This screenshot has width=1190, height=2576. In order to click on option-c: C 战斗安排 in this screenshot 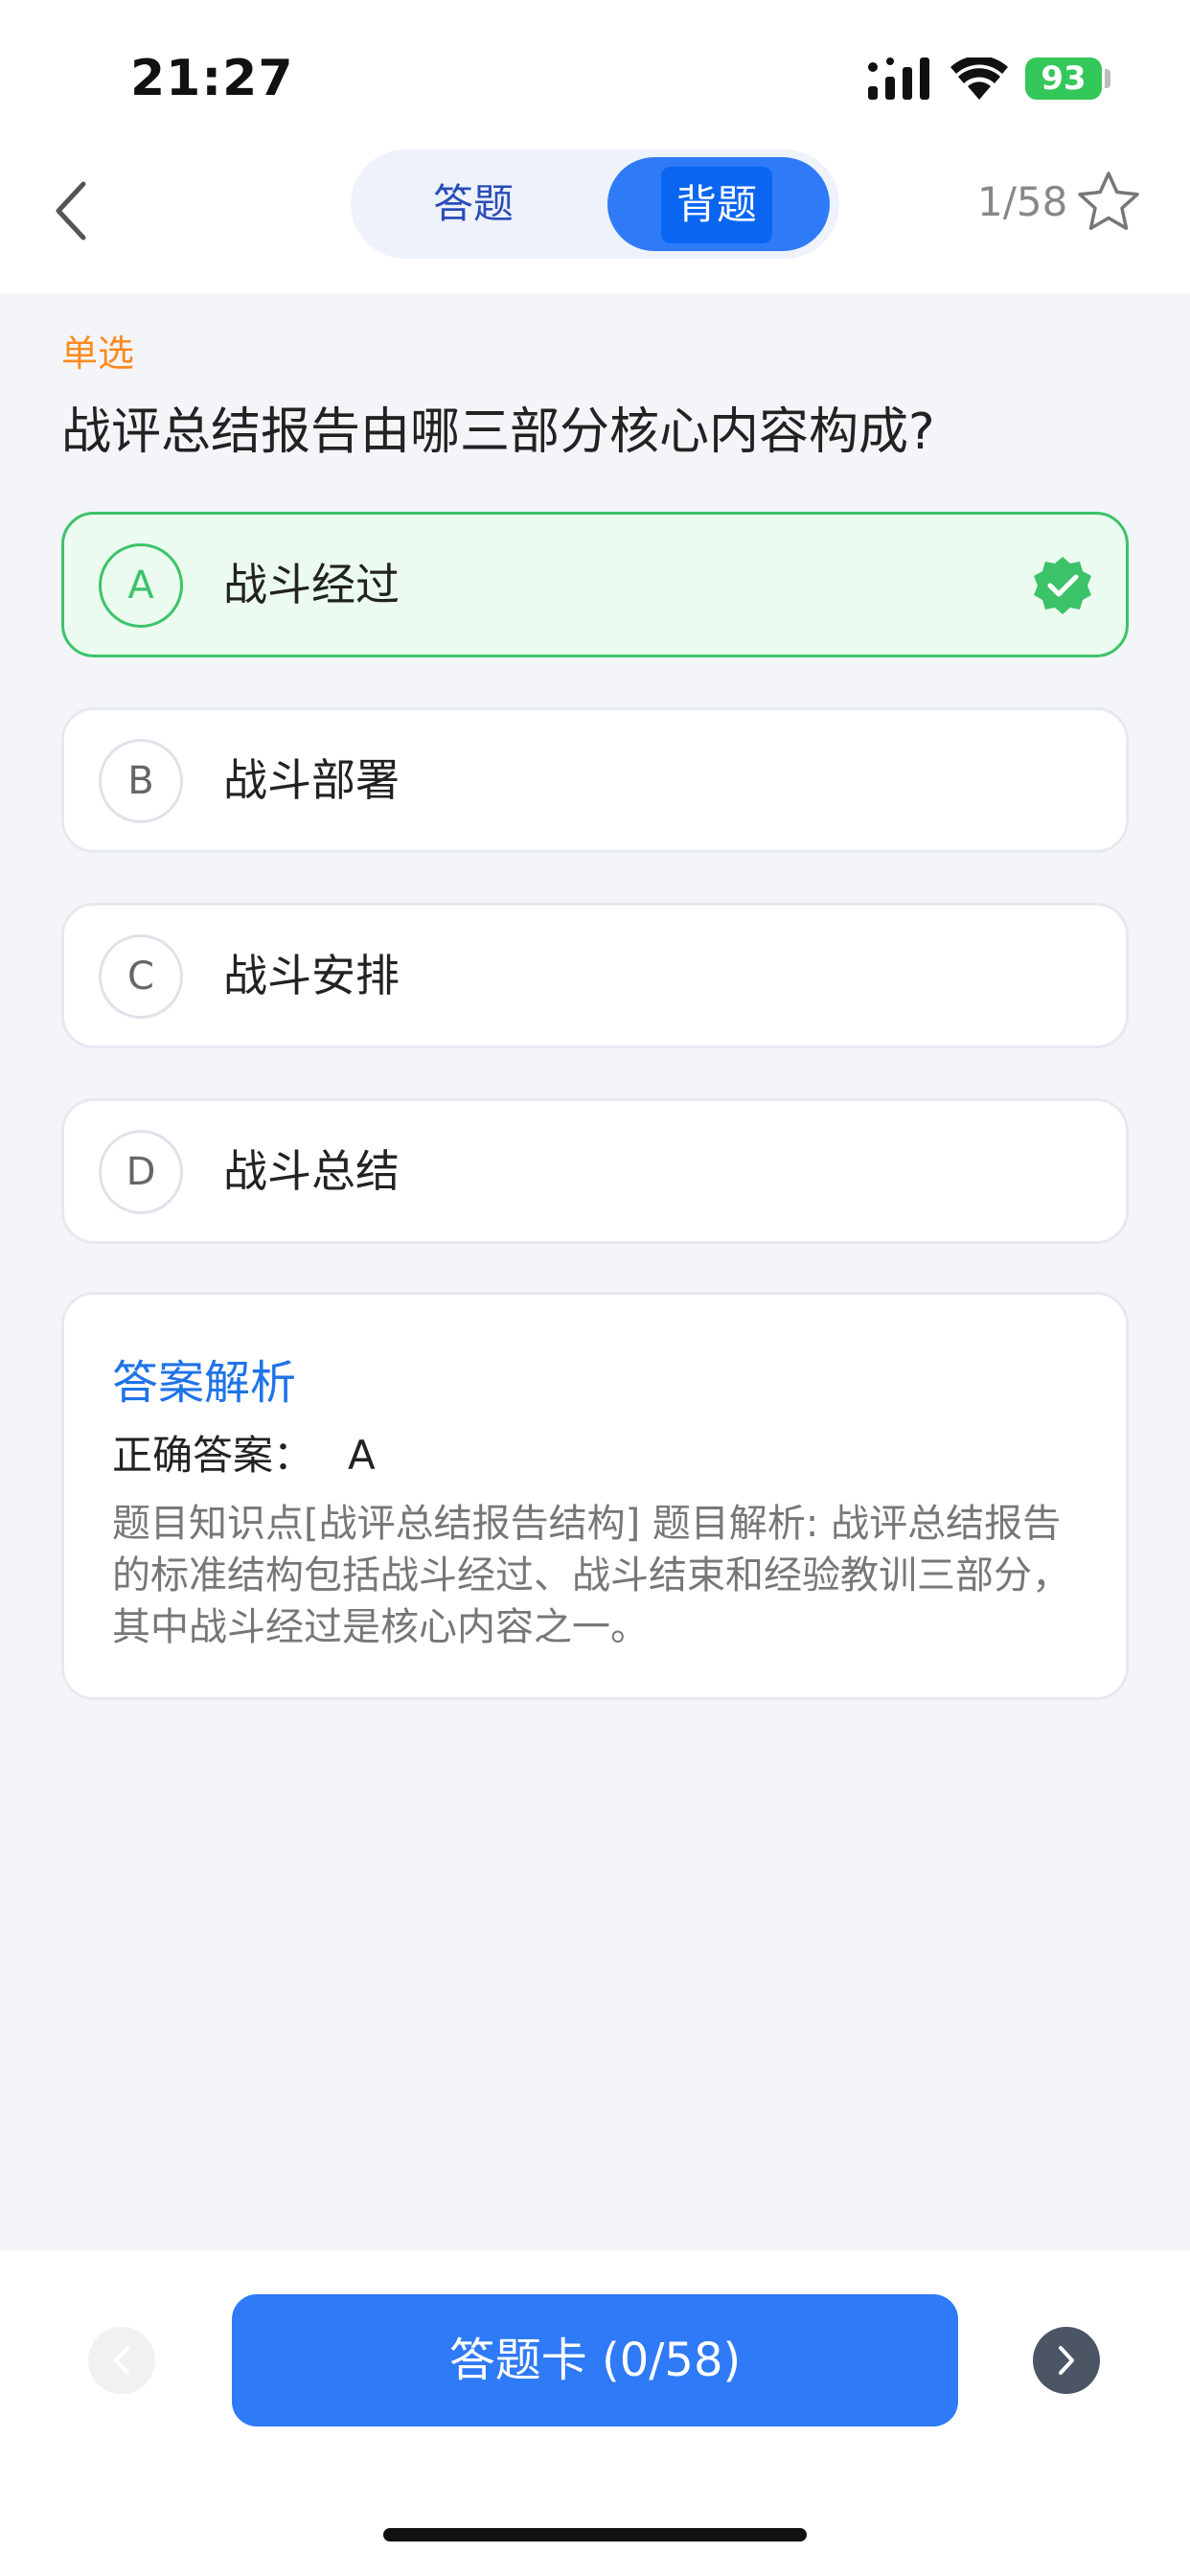, I will do `click(595, 975)`.